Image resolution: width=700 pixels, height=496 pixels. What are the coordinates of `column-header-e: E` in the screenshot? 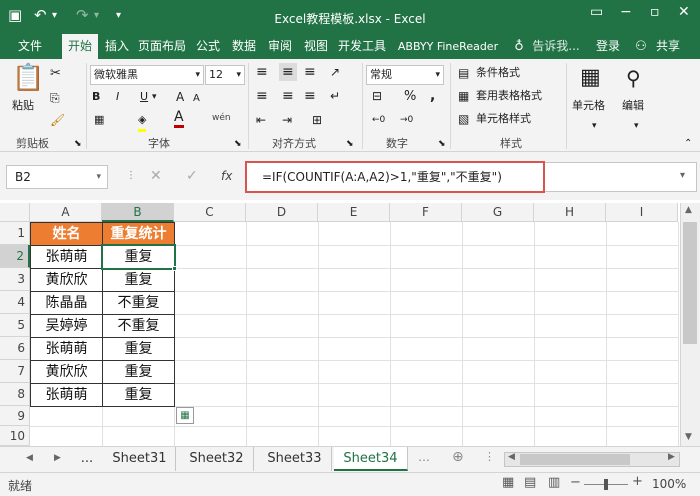 It's located at (354, 212).